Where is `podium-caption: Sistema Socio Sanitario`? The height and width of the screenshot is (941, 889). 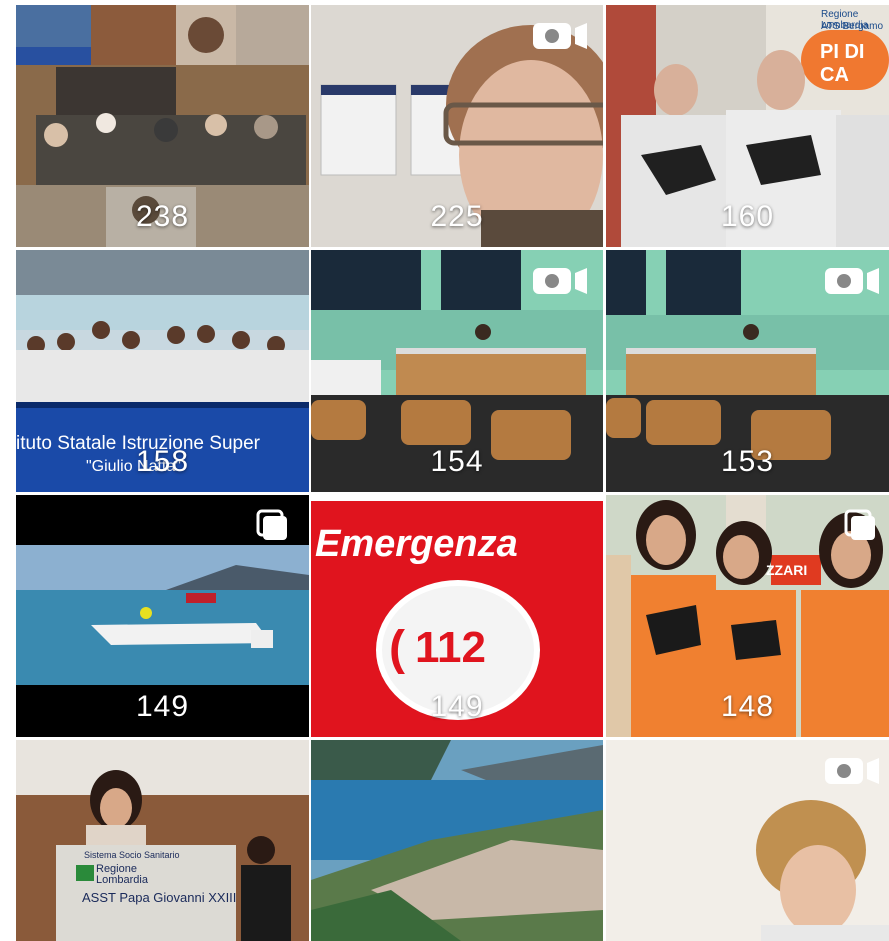 podium-caption: Sistema Socio Sanitario is located at coordinates (132, 855).